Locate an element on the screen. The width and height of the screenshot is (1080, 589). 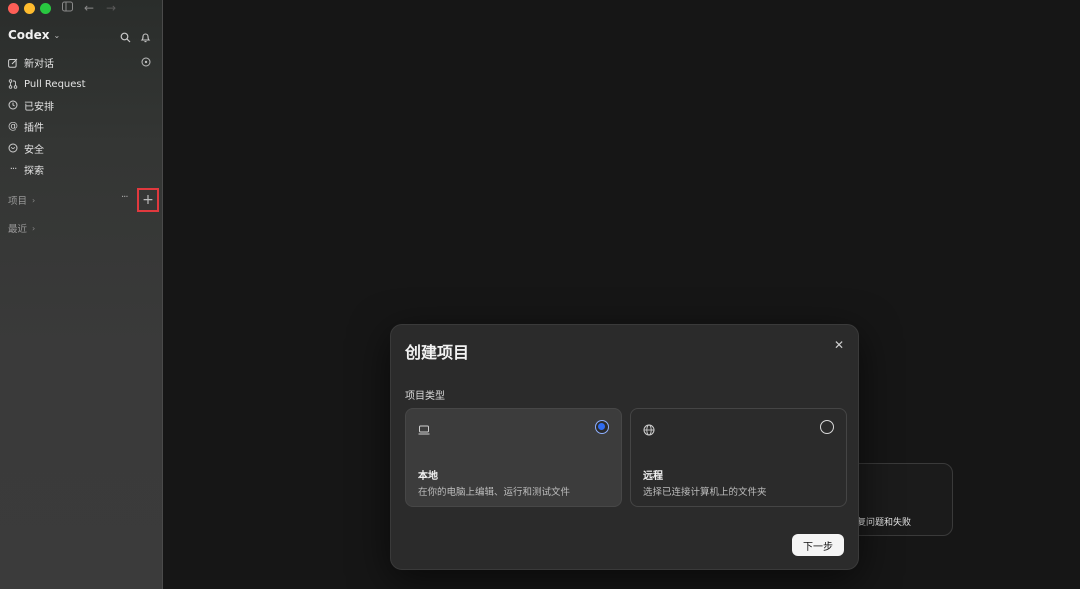
new-chat-options-icon is located at coordinates (146, 62).